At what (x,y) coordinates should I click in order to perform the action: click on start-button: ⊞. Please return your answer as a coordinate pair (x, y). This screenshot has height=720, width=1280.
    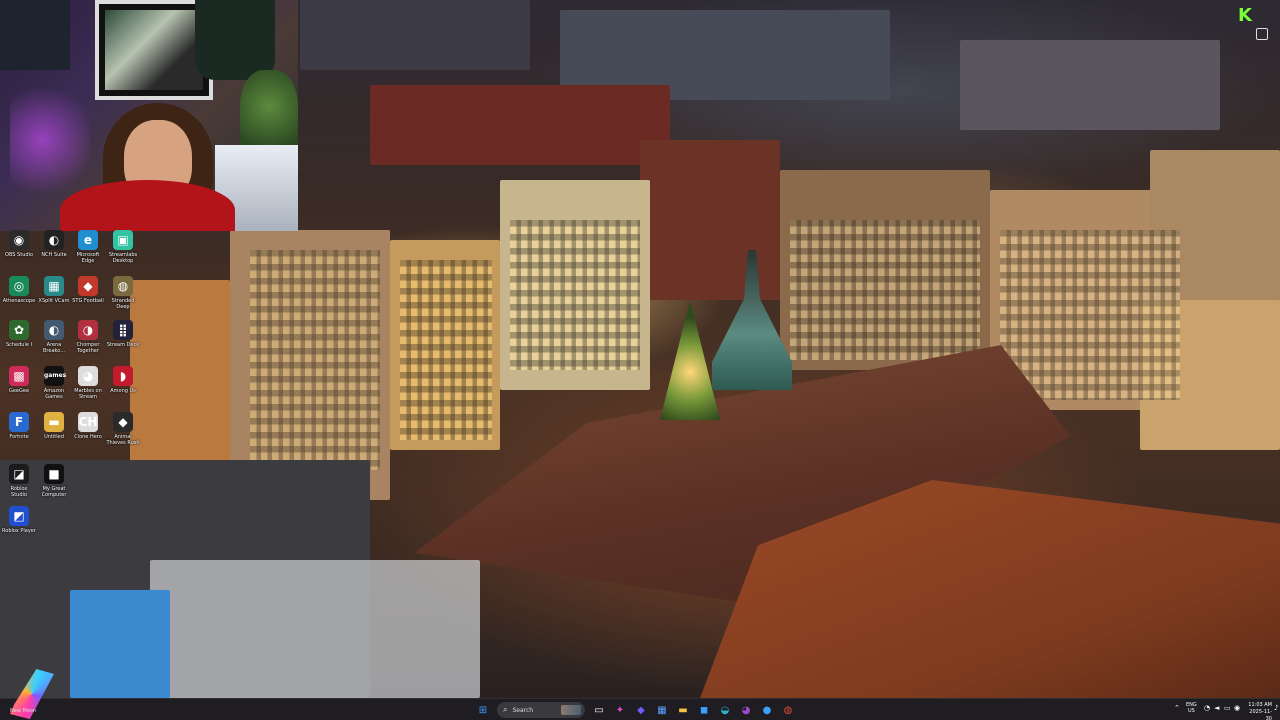
    Looking at the image, I should click on (483, 710).